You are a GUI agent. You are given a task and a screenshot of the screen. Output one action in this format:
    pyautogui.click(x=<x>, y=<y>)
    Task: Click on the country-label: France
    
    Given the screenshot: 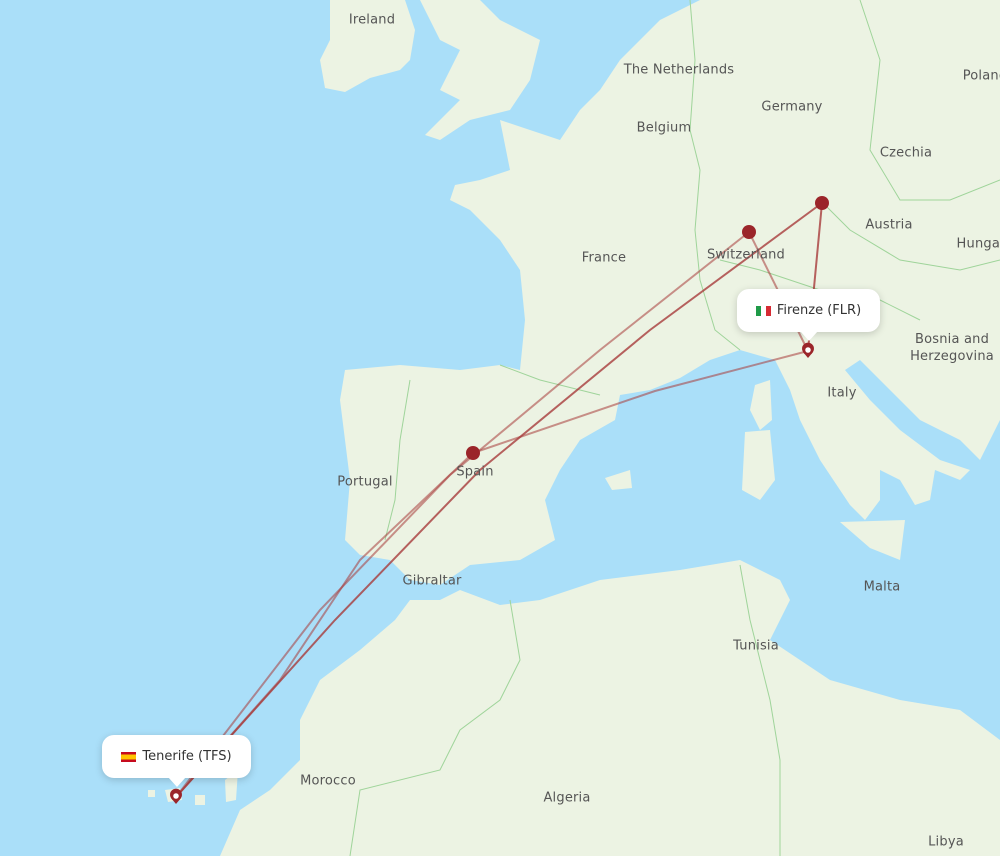 What is the action you would take?
    pyautogui.click(x=604, y=258)
    